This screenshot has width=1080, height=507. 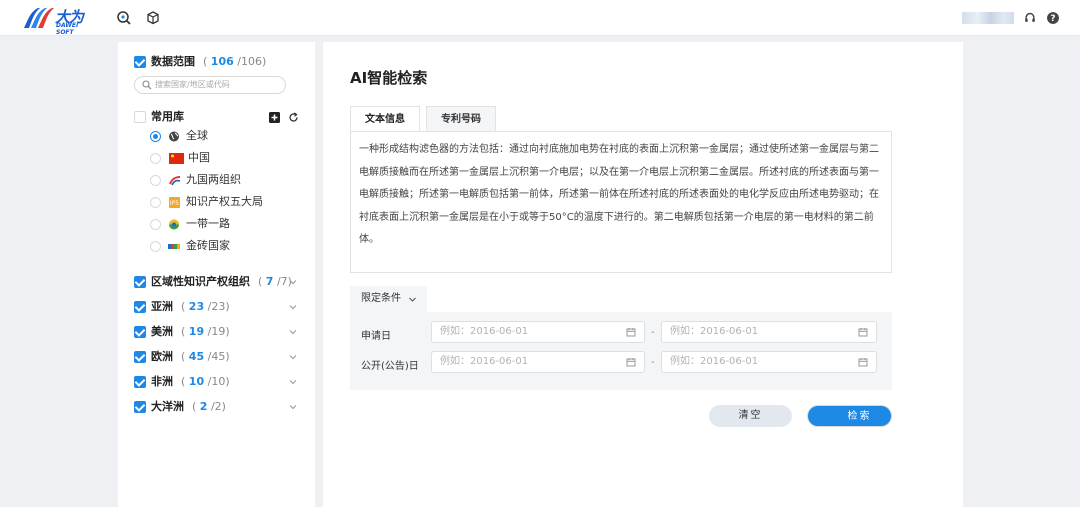 What do you see at coordinates (182, 382) in the screenshot?
I see `group-row-africa: 非洲 ( 10 /10)` at bounding box center [182, 382].